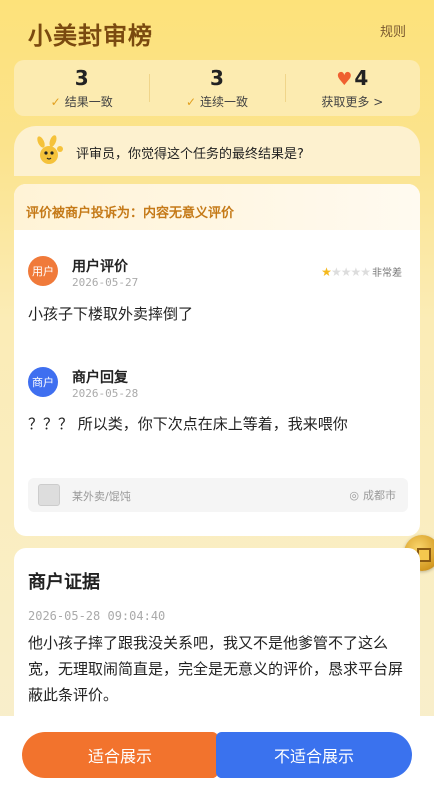  Describe the element at coordinates (379, 495) in the screenshot. I see `store-city: 成都市` at that location.